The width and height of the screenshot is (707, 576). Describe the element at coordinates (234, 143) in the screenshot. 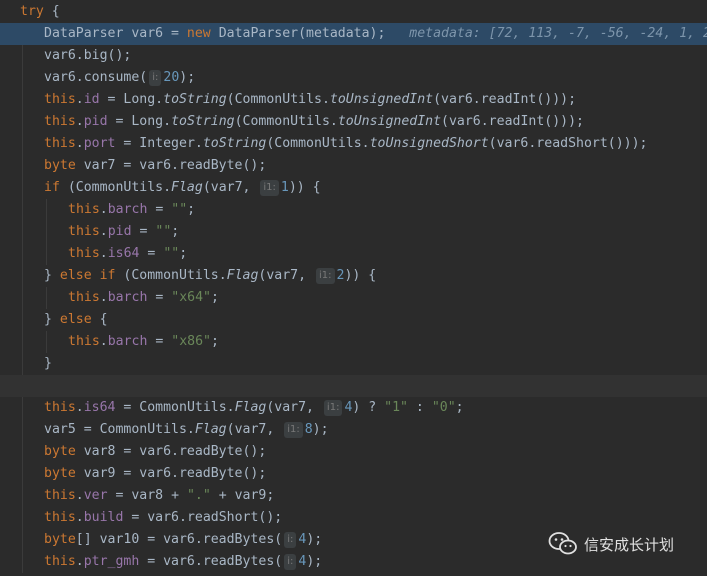

I see `code-token: toString` at that location.